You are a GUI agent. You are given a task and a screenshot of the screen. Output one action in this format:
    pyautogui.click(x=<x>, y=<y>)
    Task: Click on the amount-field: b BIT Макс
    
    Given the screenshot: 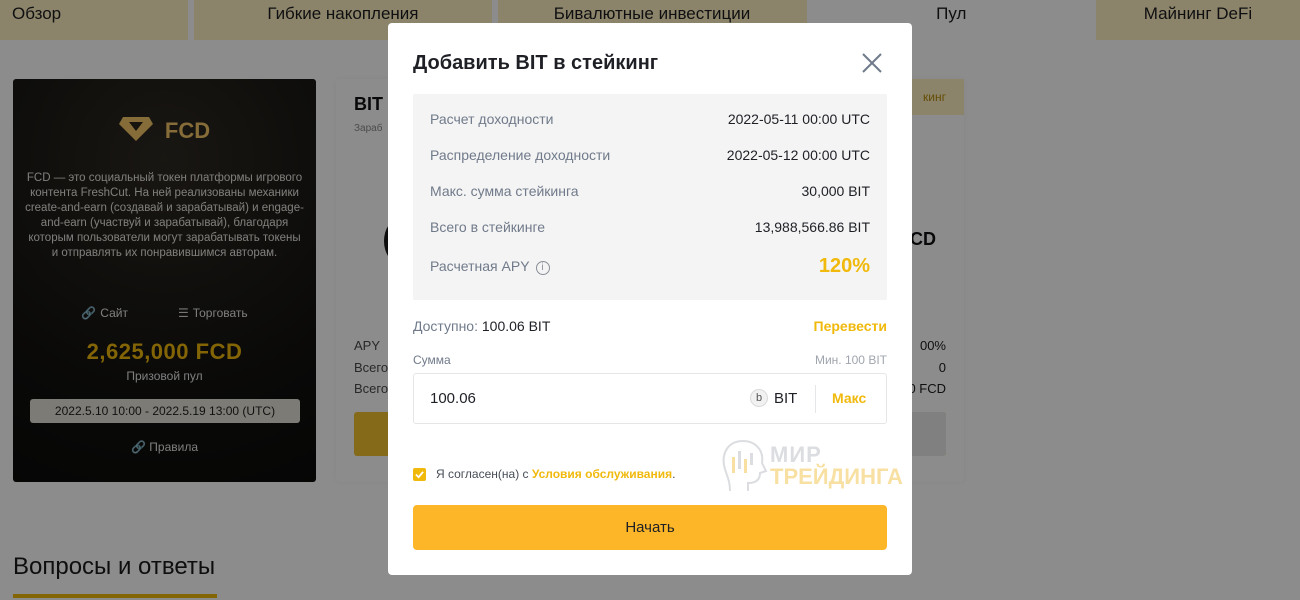 What is the action you would take?
    pyautogui.click(x=650, y=398)
    